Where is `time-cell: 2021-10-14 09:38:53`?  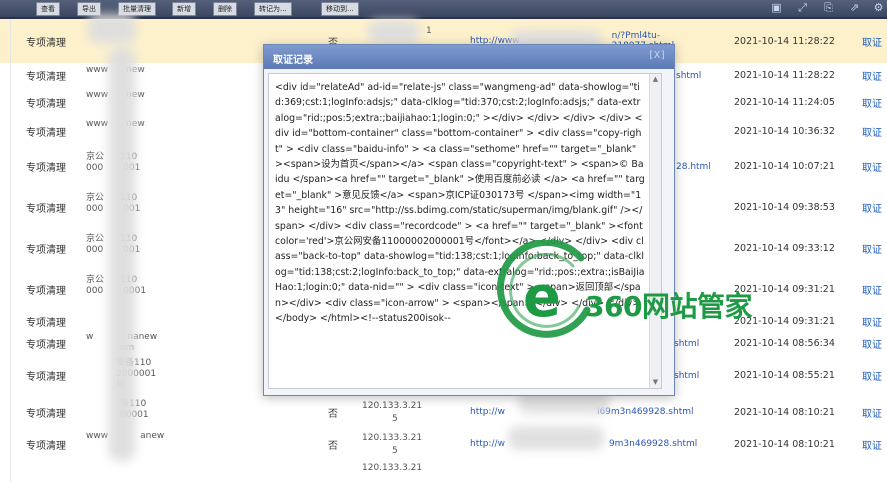
time-cell: 2021-10-14 09:38:53 is located at coordinates (784, 207).